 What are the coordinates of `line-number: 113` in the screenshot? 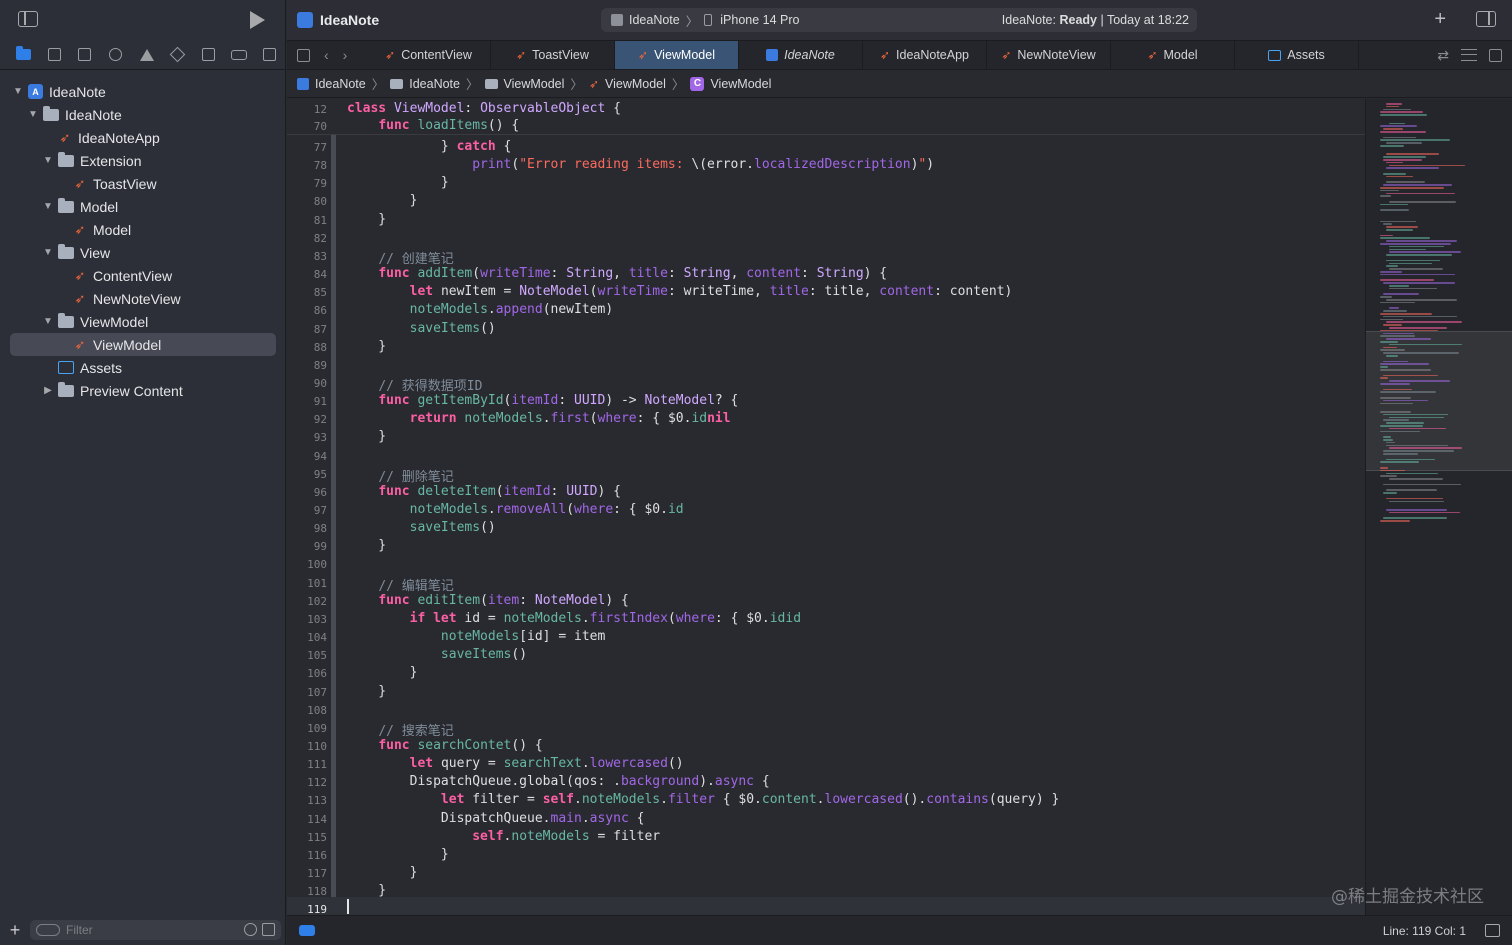 It's located at (307, 800).